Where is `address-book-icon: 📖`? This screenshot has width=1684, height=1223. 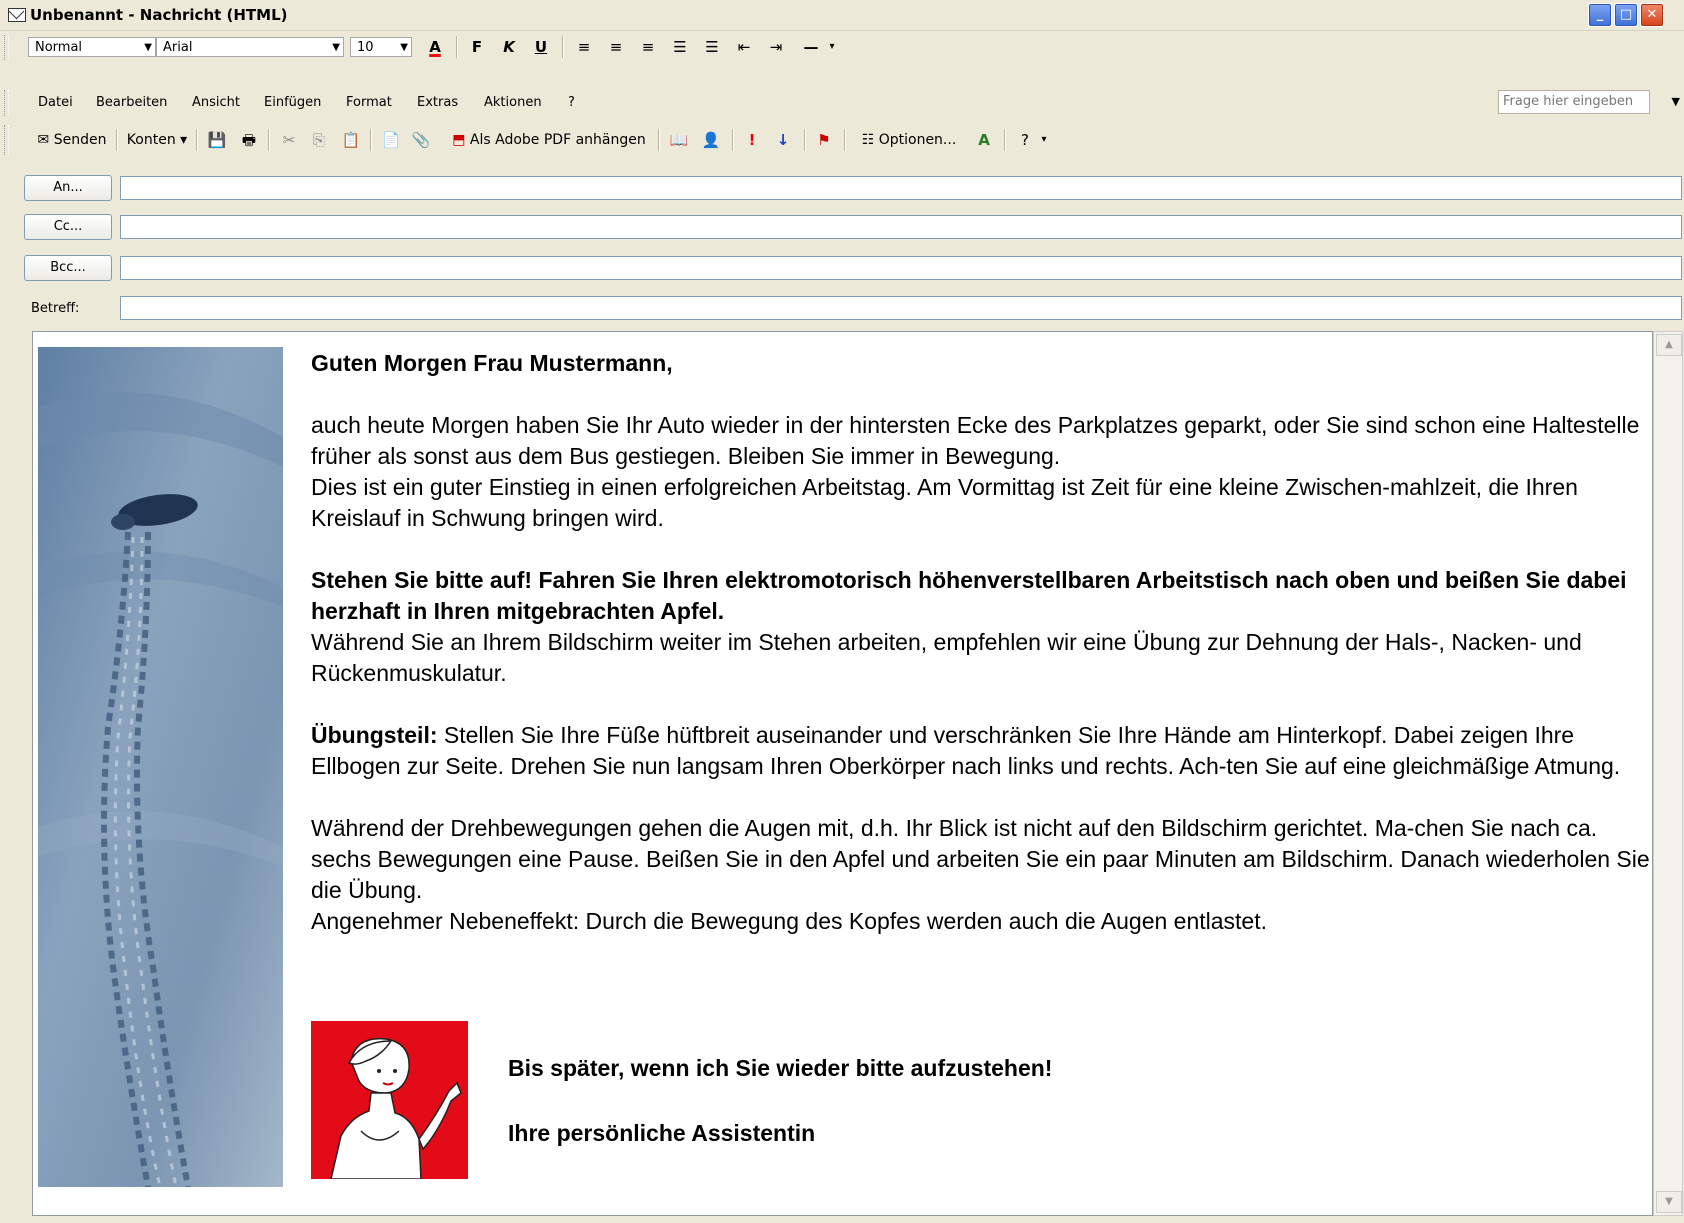 address-book-icon: 📖 is located at coordinates (679, 140).